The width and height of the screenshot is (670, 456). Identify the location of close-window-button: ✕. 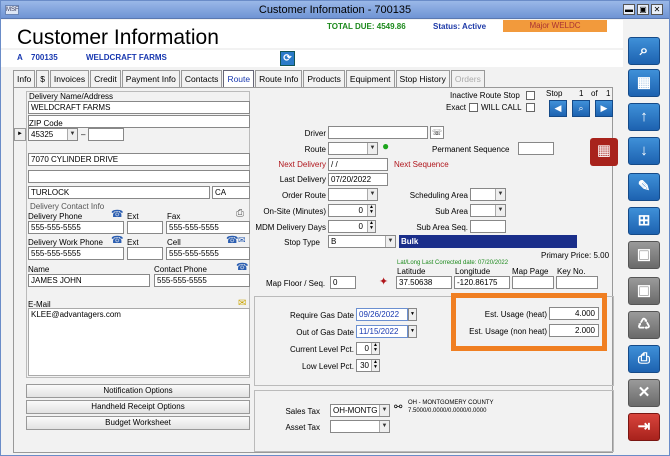
(657, 9).